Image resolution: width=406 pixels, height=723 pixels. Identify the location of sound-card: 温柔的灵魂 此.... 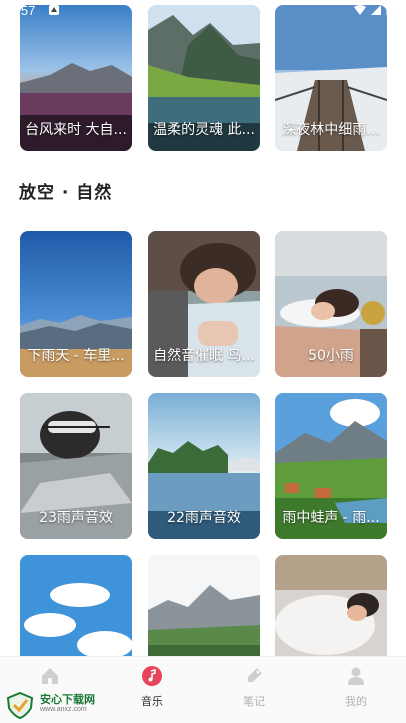
(204, 78).